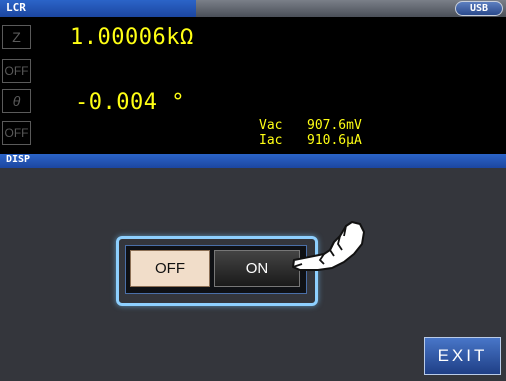 The height and width of the screenshot is (381, 506). What do you see at coordinates (334, 125) in the screenshot?
I see `vac-value: 907.6mV` at bounding box center [334, 125].